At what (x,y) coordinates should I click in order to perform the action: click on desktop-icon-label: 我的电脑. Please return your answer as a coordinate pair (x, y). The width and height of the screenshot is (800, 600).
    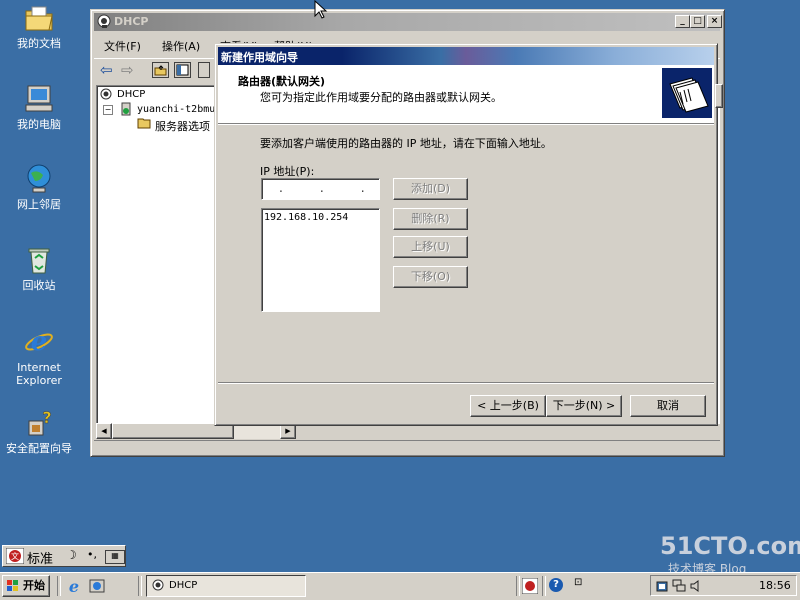
    Looking at the image, I should click on (39, 124).